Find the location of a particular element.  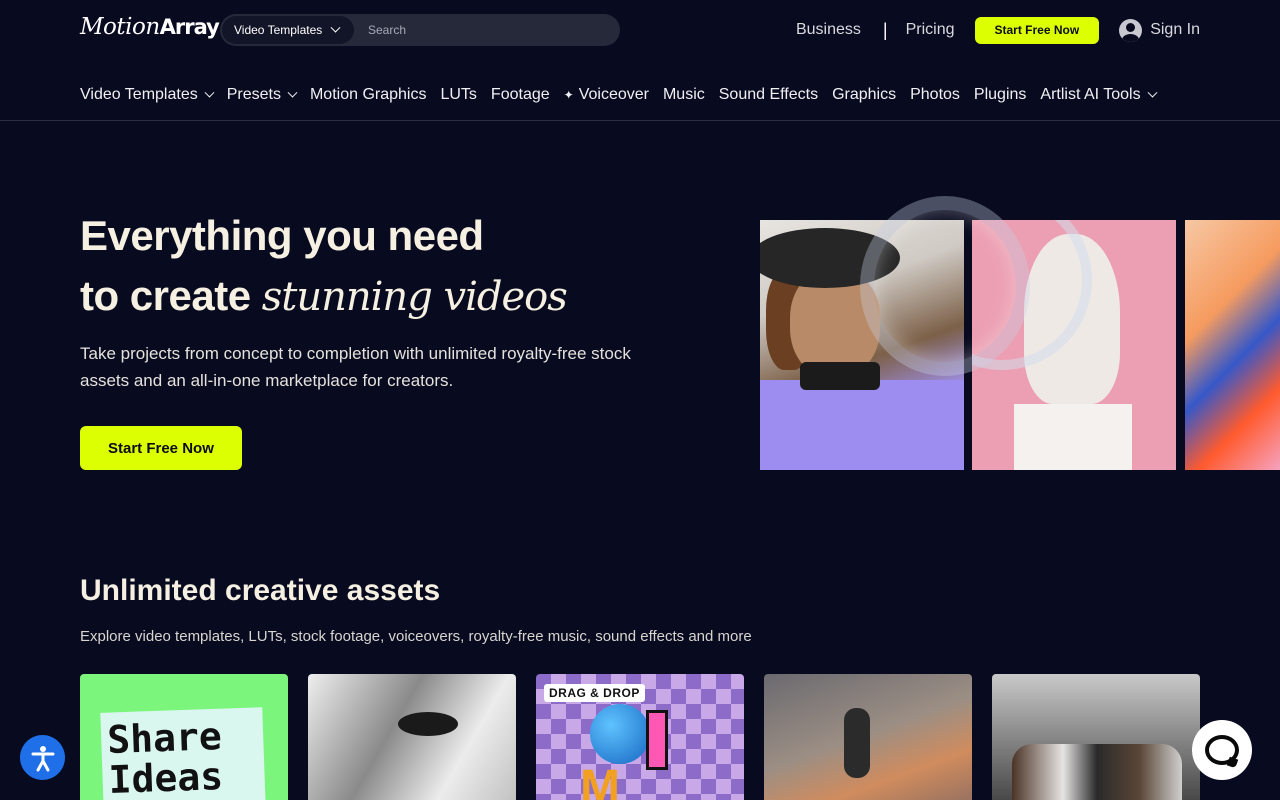

hero-image-collage is located at coordinates (1020, 333).